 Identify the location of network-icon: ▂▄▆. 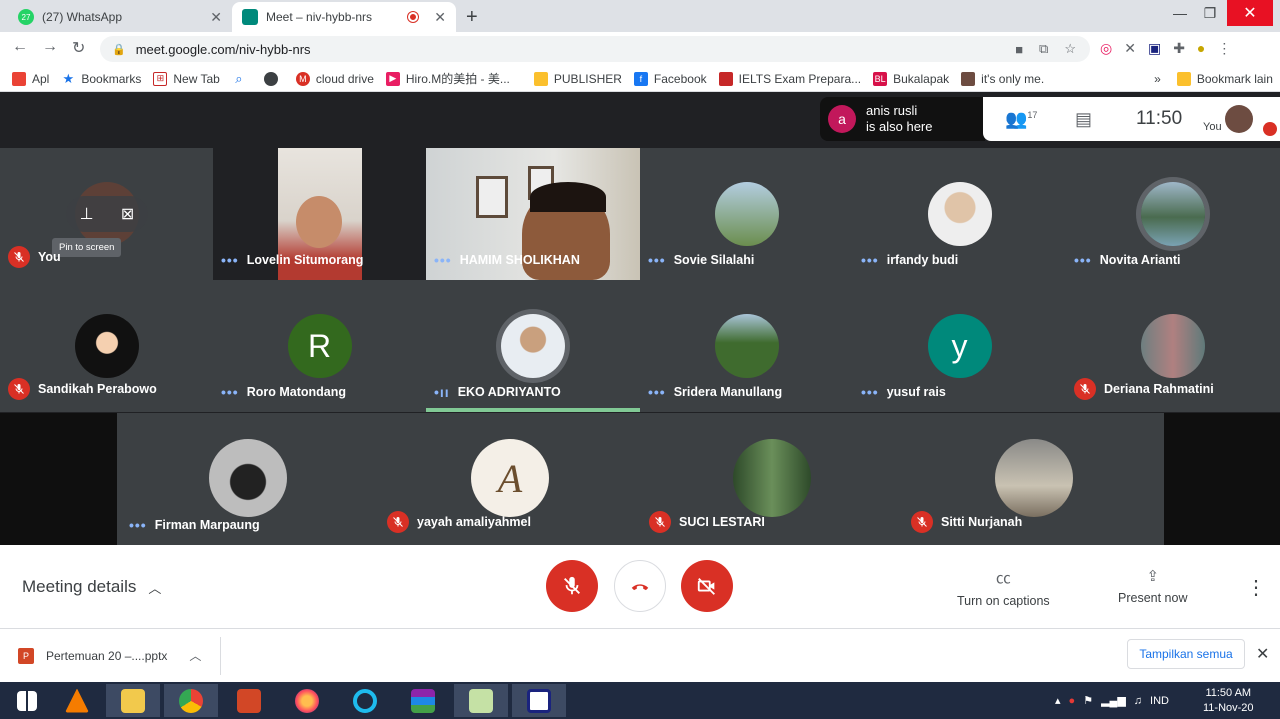
(1113, 700).